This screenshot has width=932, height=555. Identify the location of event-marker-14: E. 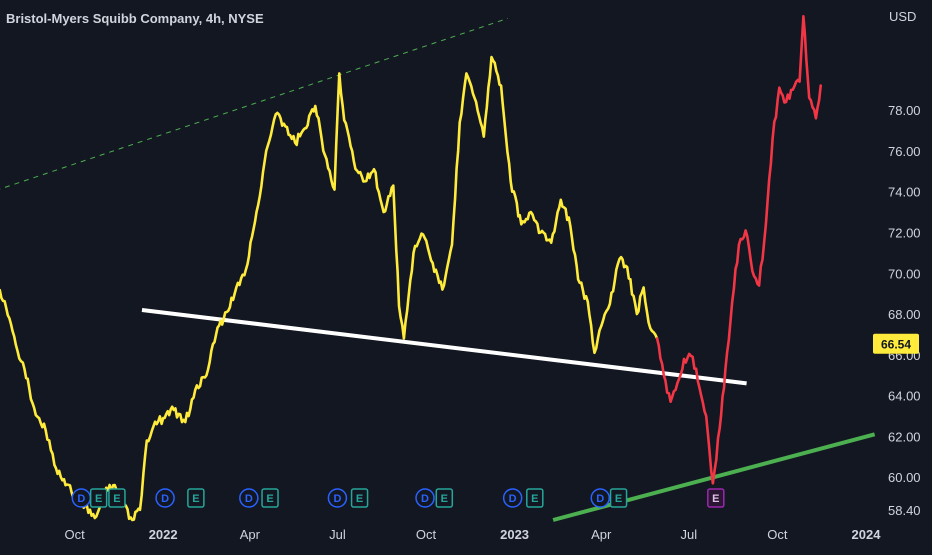
(618, 498).